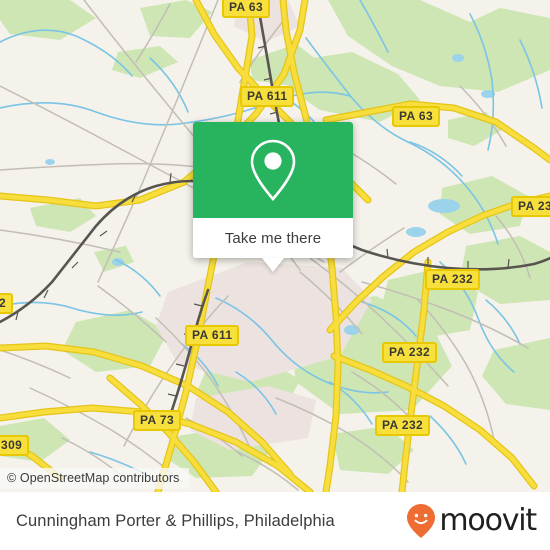 The width and height of the screenshot is (550, 550). Describe the element at coordinates (410, 352) in the screenshot. I see `shield-pa-232-mid: PA 232` at that location.